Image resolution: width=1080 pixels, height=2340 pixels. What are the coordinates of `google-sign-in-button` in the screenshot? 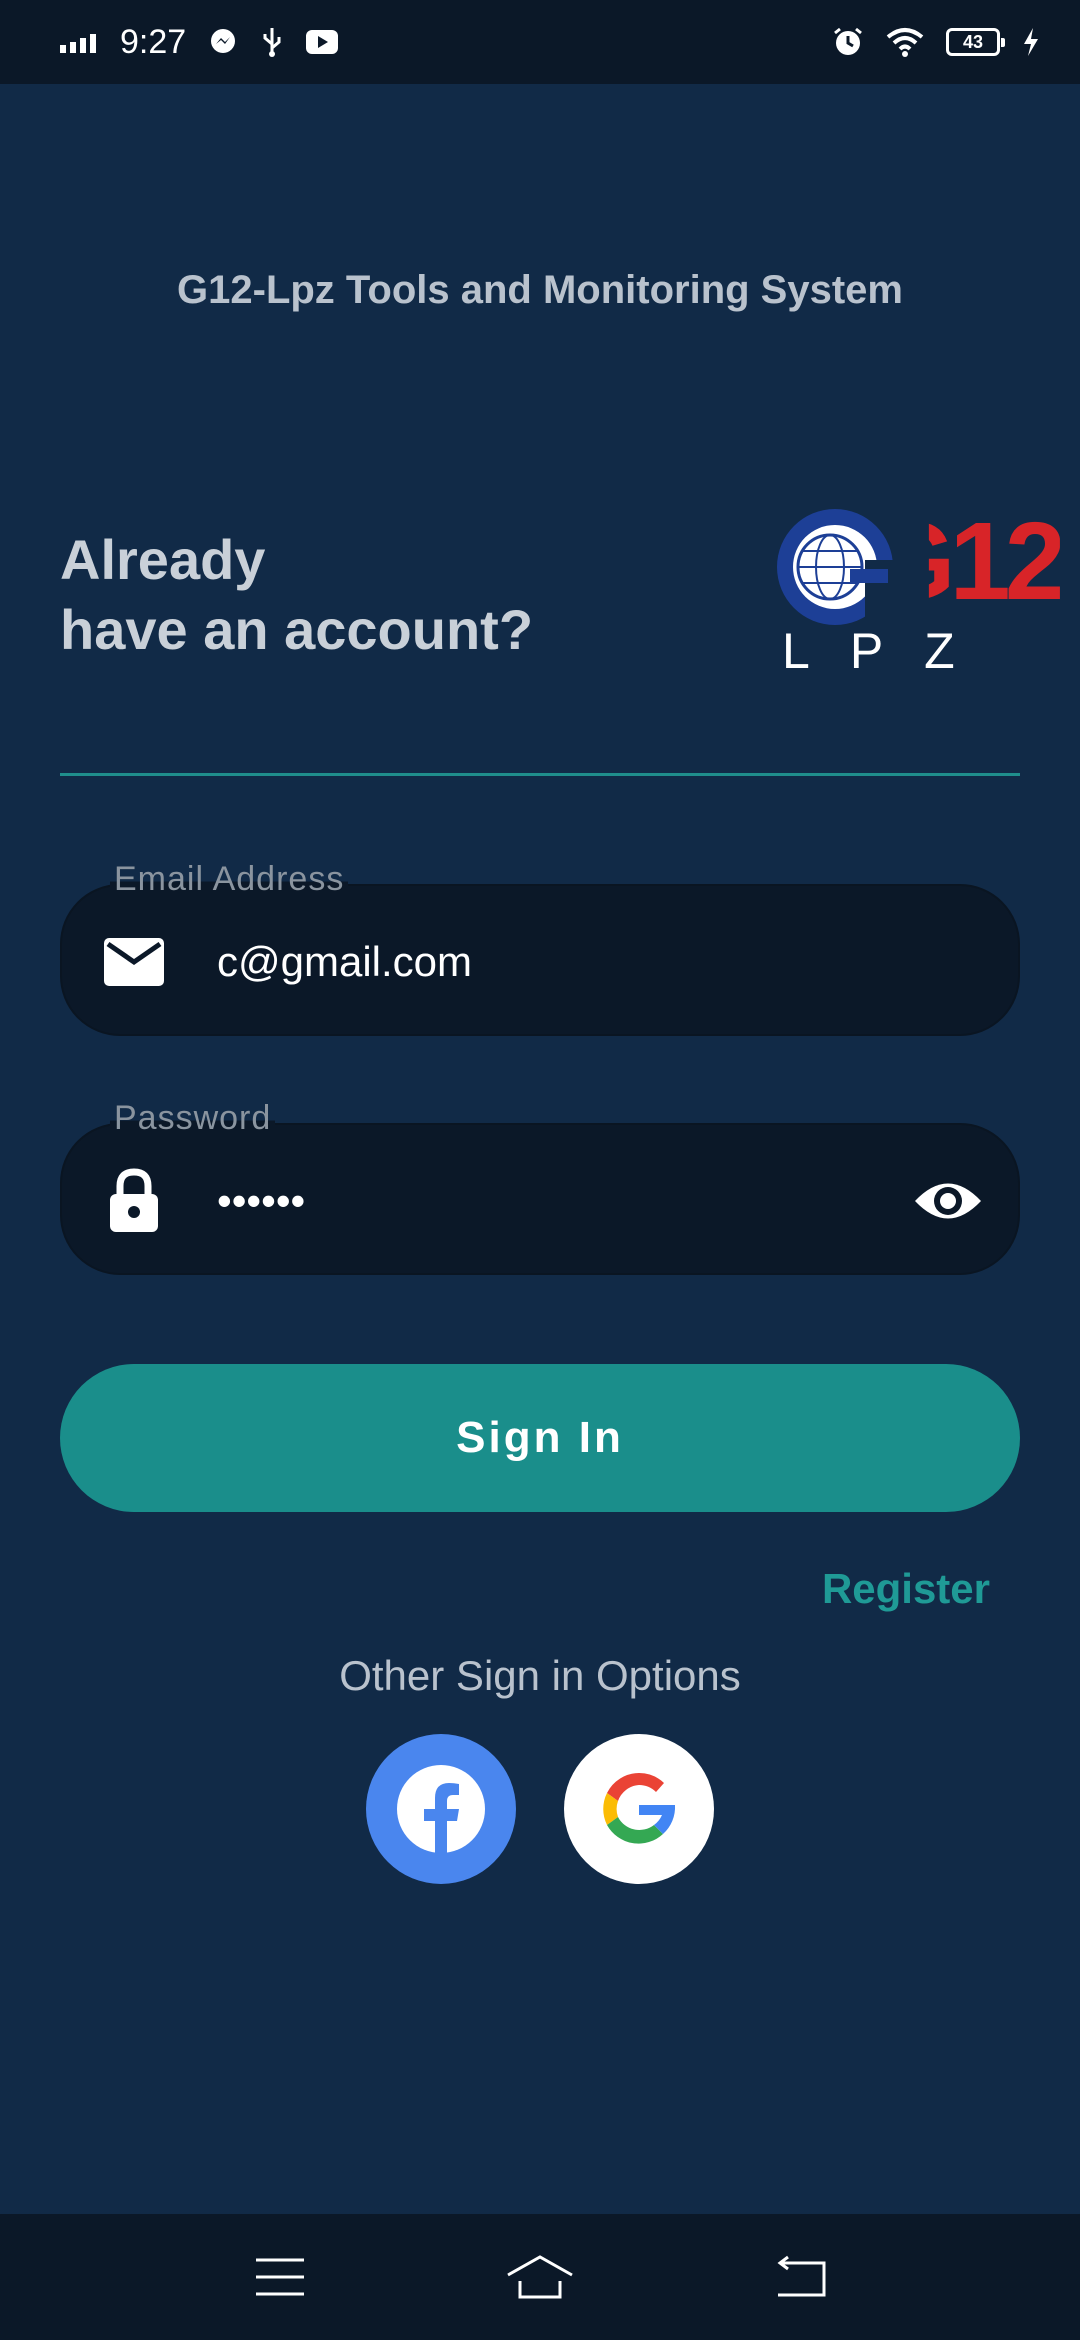 It's located at (639, 1809).